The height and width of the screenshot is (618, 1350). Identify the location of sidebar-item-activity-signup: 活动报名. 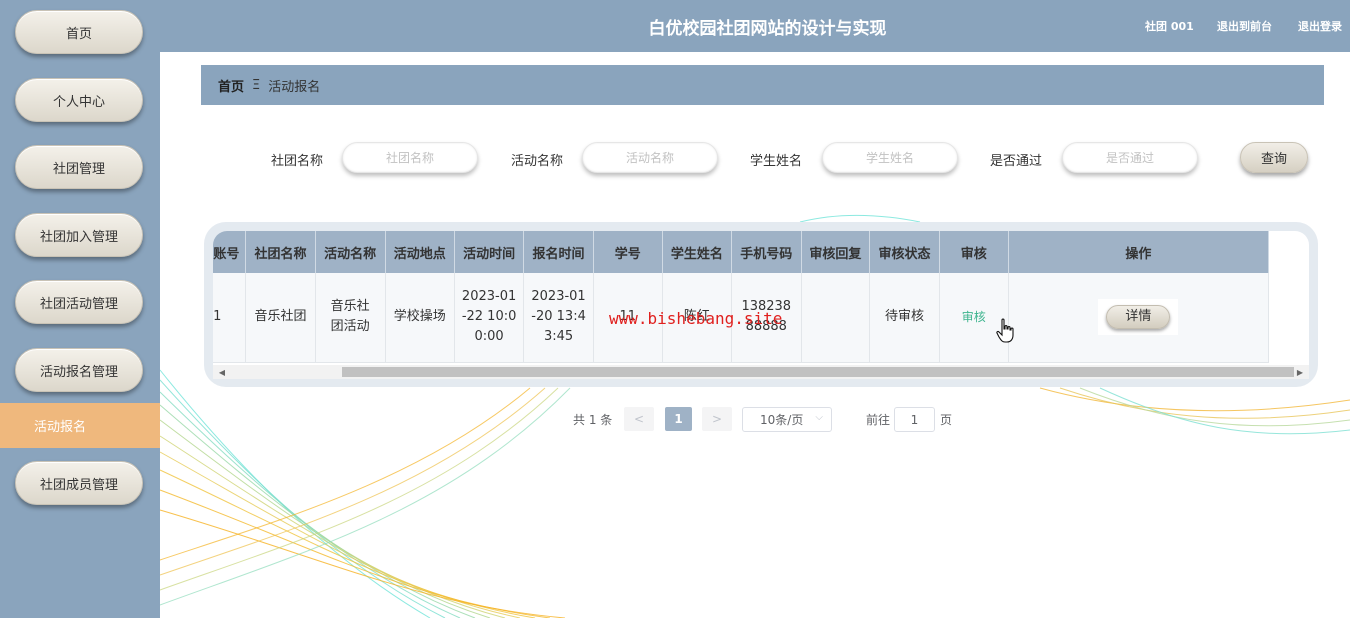
(80, 425).